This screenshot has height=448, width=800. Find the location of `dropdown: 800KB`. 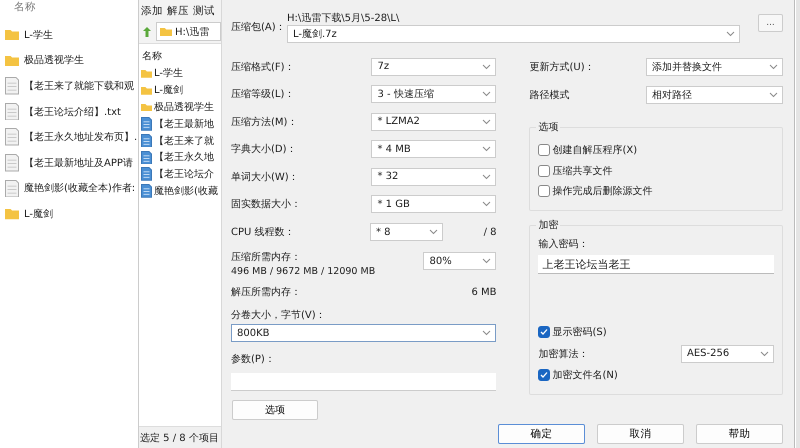

dropdown: 800KB is located at coordinates (363, 333).